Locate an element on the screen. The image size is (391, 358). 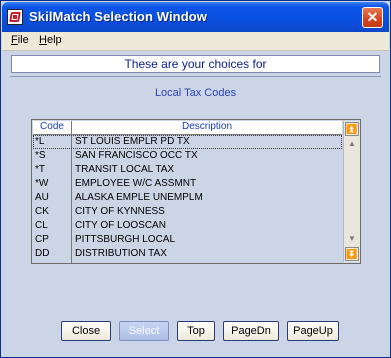
top-button: Top is located at coordinates (196, 331).